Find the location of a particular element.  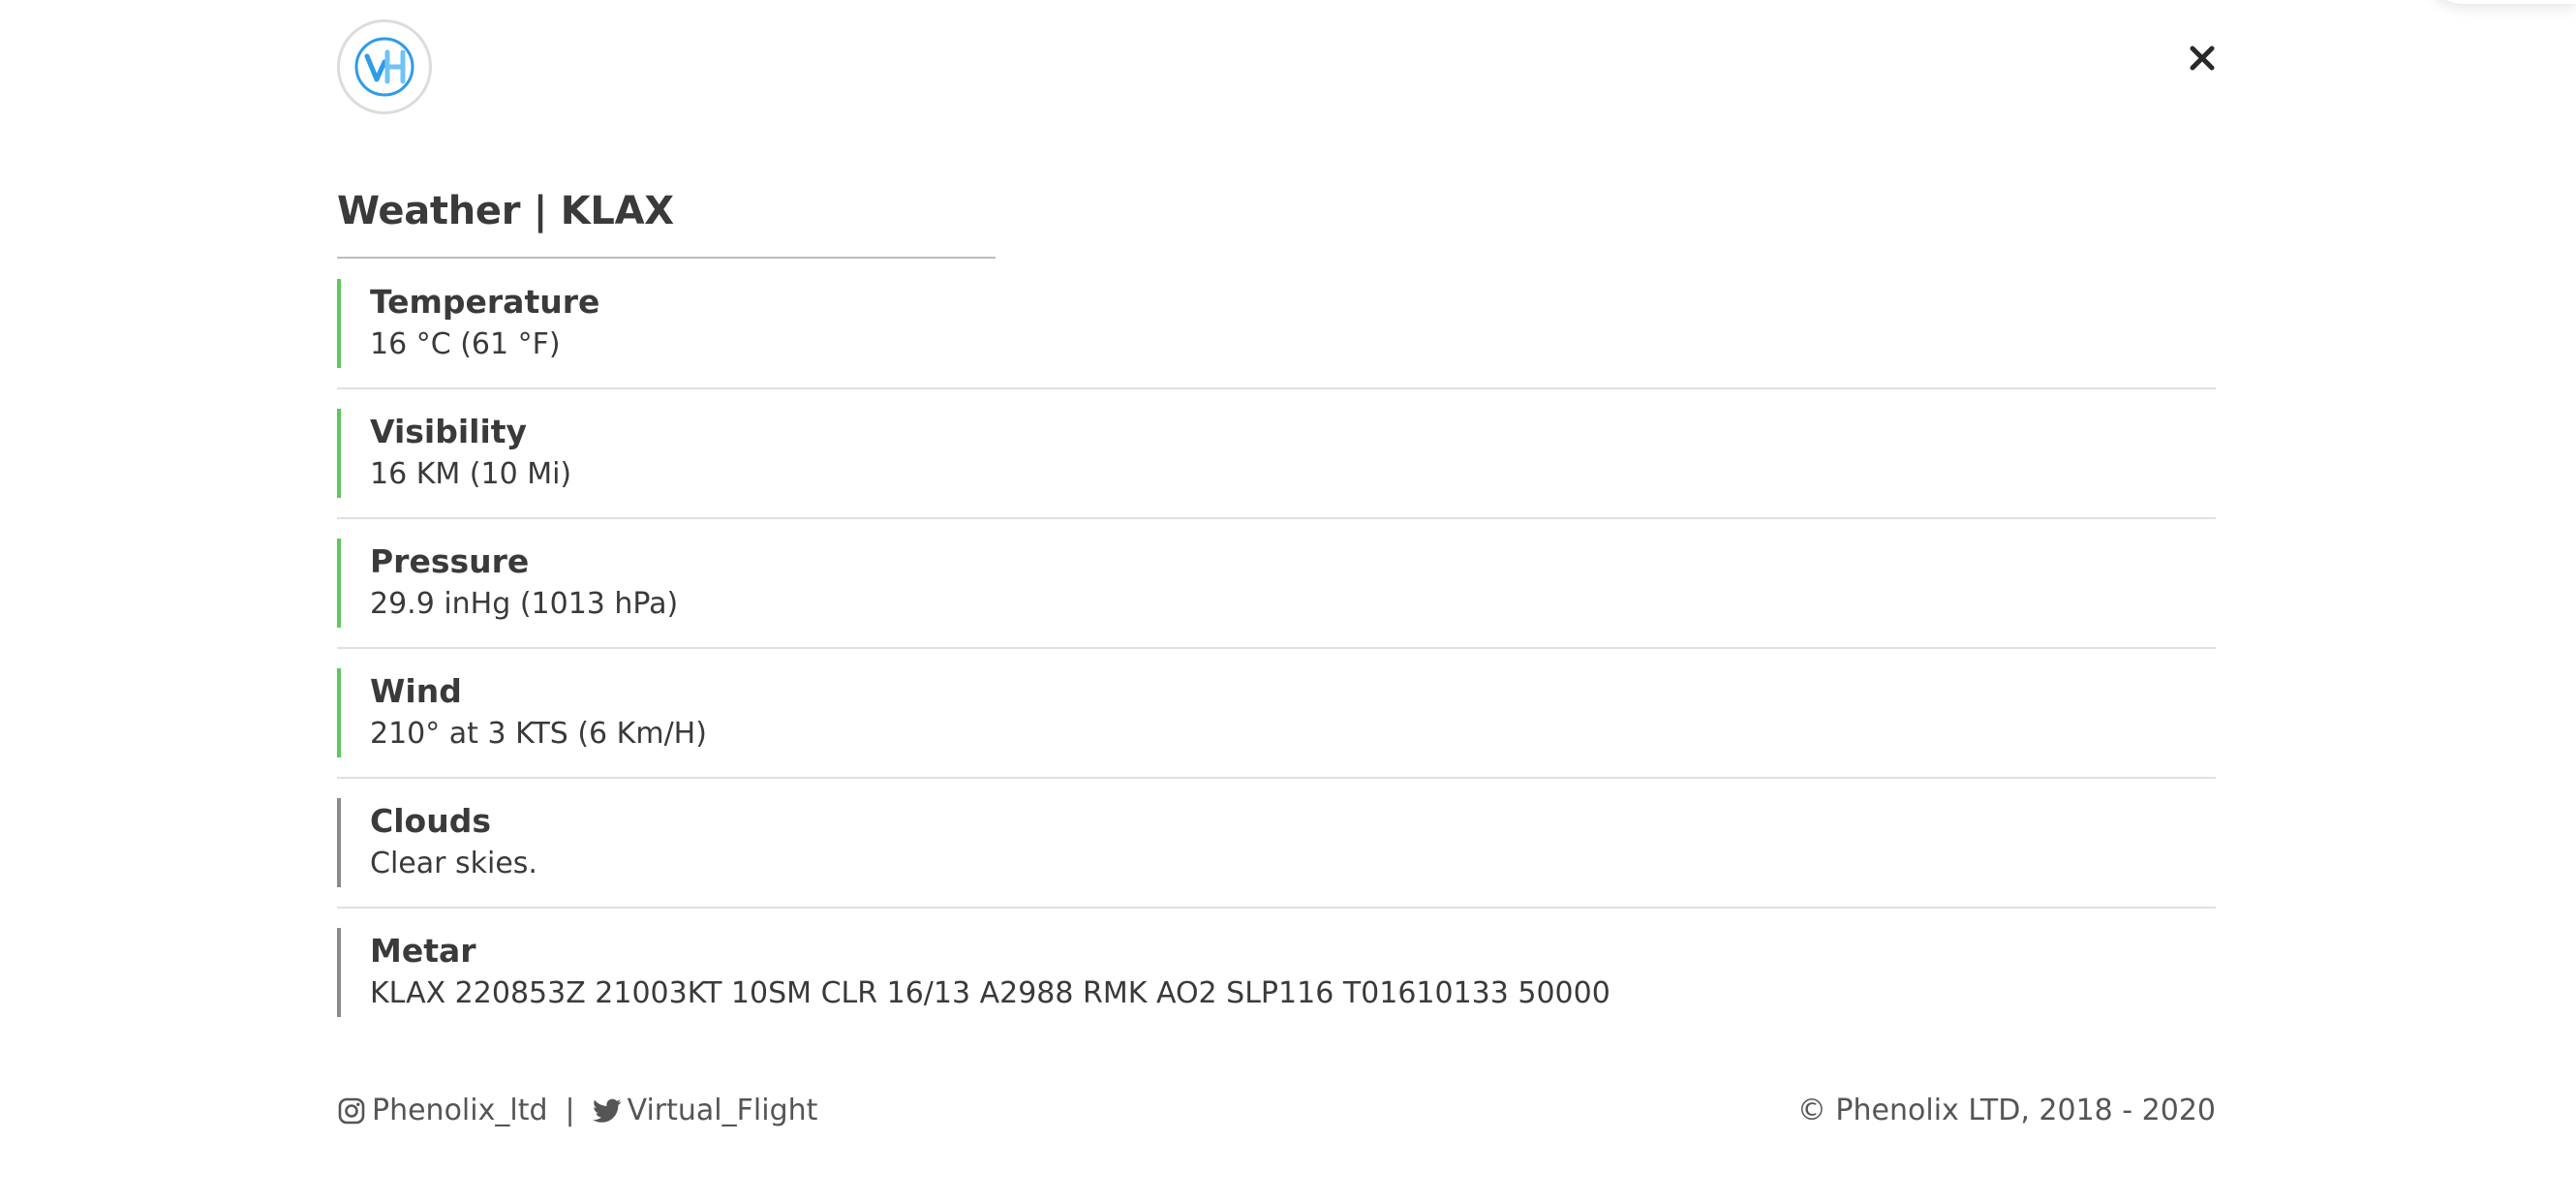

instagram-icon is located at coordinates (351, 1111).